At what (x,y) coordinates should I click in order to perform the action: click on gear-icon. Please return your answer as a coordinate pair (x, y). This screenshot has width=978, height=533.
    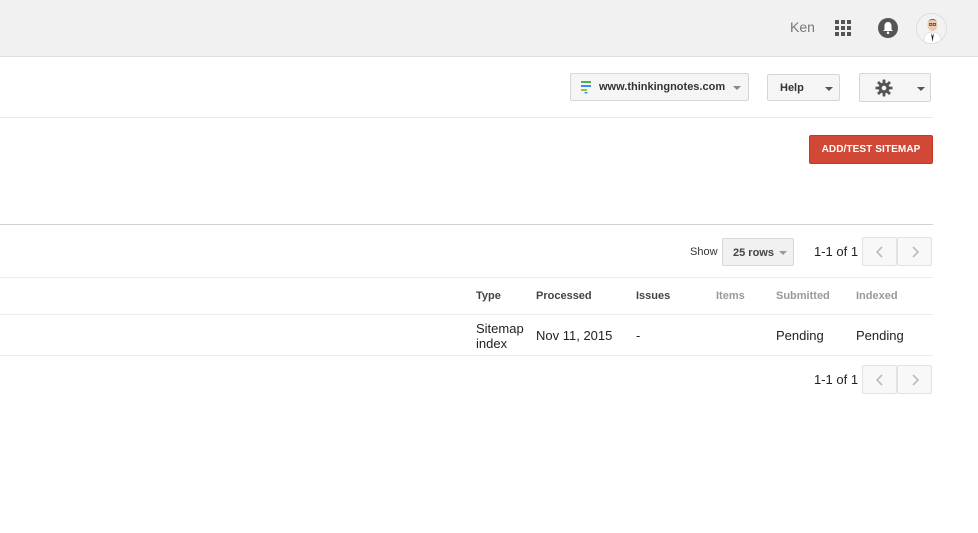
    Looking at the image, I should click on (884, 90).